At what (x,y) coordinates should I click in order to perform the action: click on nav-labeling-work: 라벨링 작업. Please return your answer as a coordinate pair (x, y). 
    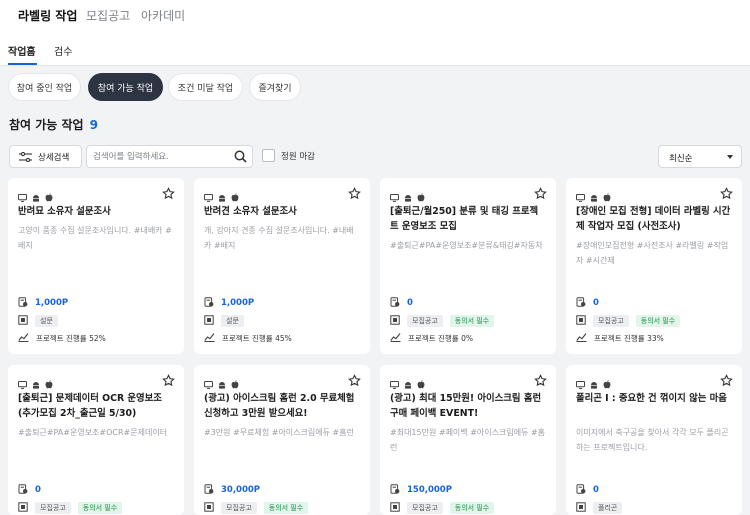
    Looking at the image, I should click on (47, 15).